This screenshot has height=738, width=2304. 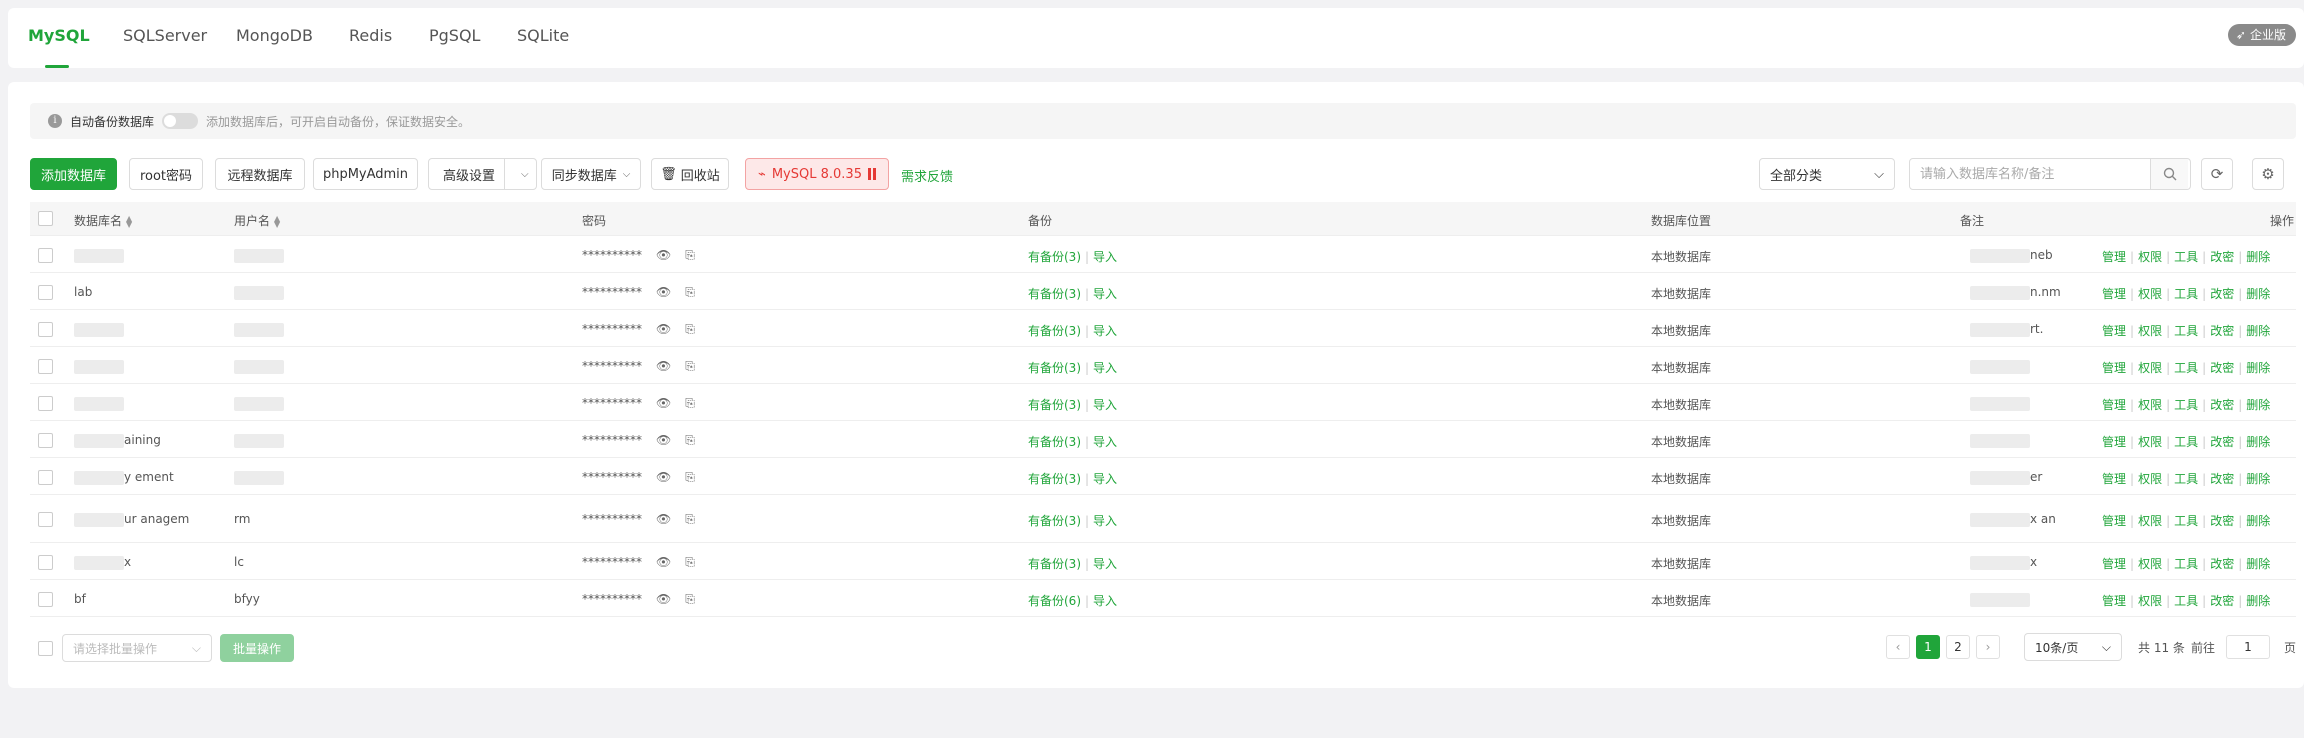 What do you see at coordinates (45, 218) in the screenshot?
I see `select-all-checkbox` at bounding box center [45, 218].